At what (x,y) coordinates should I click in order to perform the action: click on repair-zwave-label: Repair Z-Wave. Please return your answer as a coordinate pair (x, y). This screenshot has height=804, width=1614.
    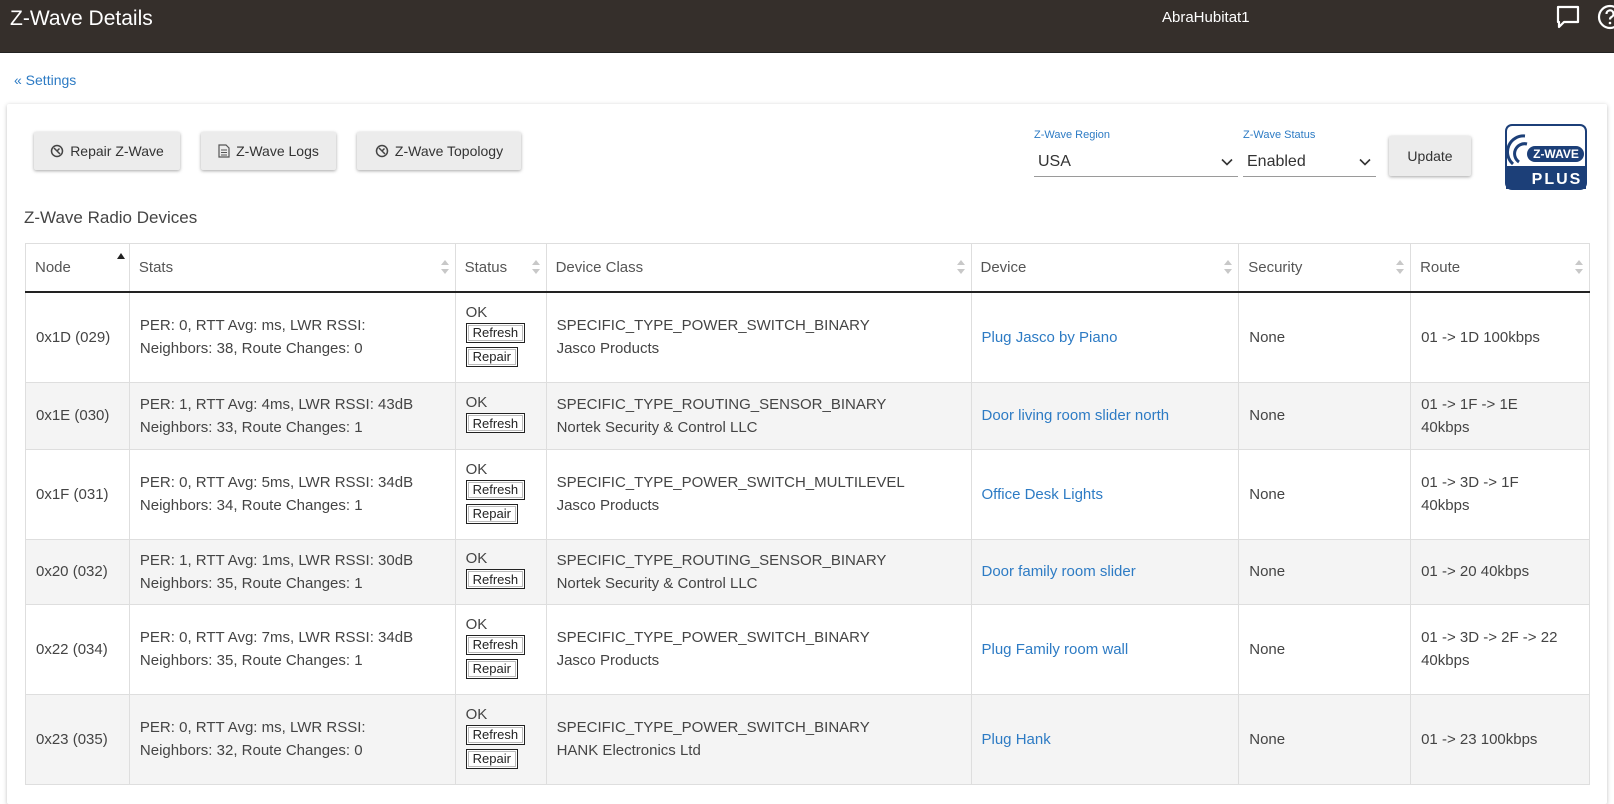
    Looking at the image, I should click on (117, 151).